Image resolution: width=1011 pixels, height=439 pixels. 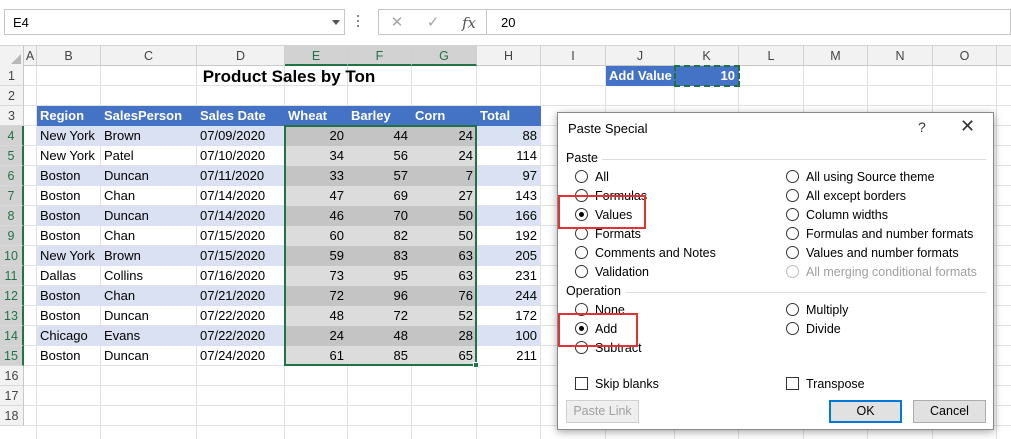 What do you see at coordinates (12, 316) in the screenshot?
I see `row-header-13: 13` at bounding box center [12, 316].